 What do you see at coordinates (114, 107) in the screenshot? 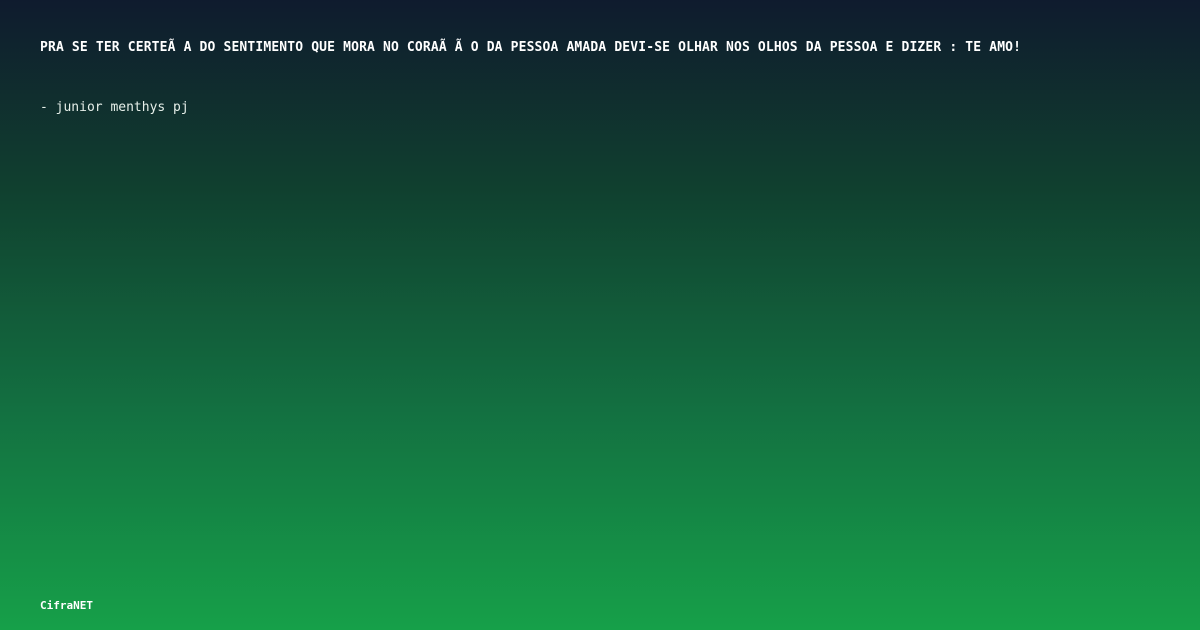
I see `quote-author: - junior menthys pj` at bounding box center [114, 107].